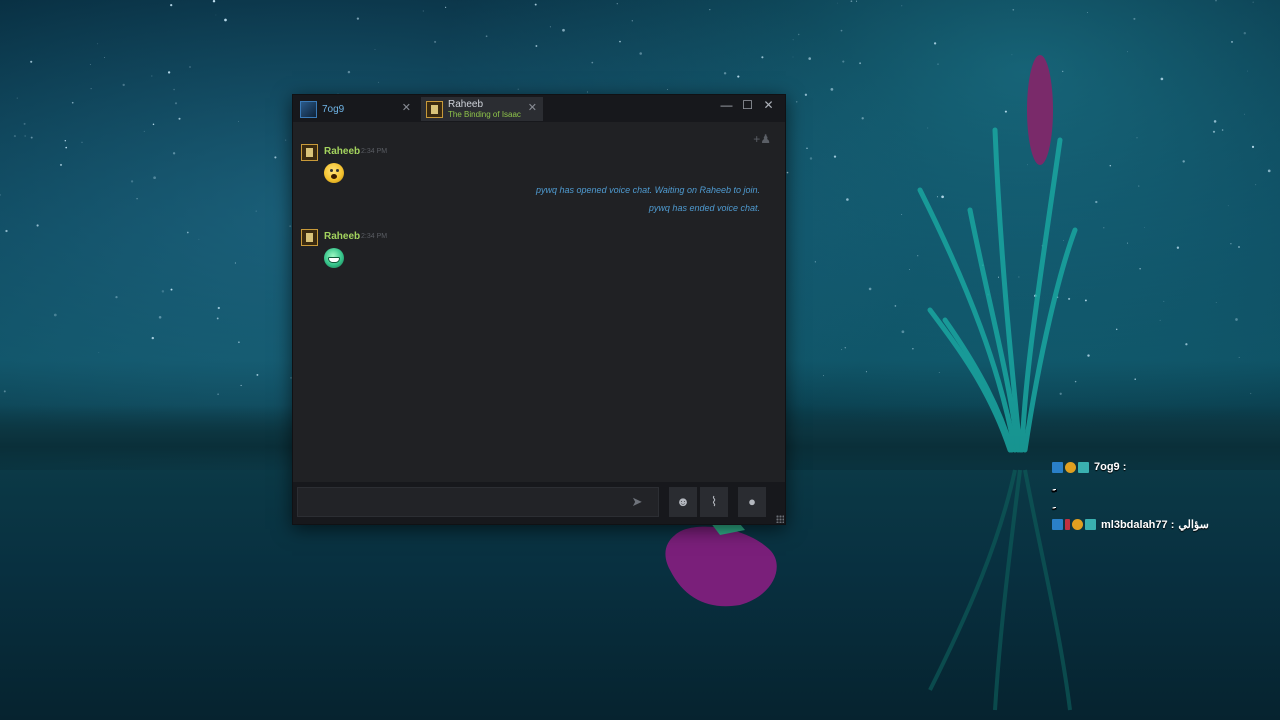 The image size is (1280, 720). What do you see at coordinates (762, 139) in the screenshot?
I see `invite-to-chat-icon: +♟` at bounding box center [762, 139].